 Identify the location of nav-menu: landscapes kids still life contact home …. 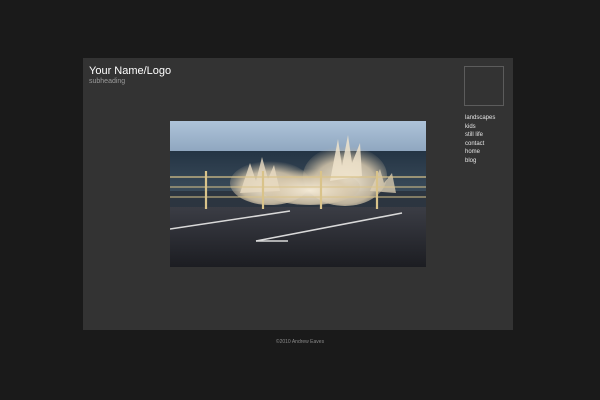
(480, 140).